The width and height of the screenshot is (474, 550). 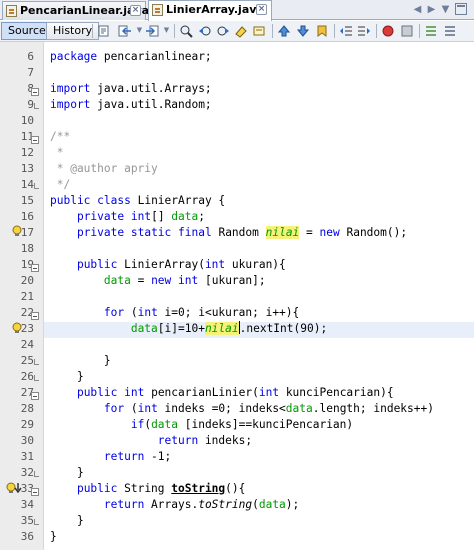 What do you see at coordinates (237, 297) in the screenshot?
I see `code-line: 21` at bounding box center [237, 297].